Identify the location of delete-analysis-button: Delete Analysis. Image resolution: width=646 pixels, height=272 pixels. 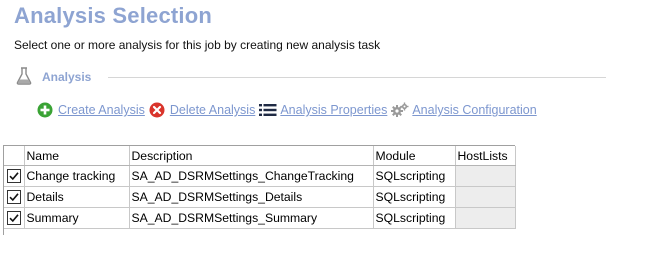
(202, 110).